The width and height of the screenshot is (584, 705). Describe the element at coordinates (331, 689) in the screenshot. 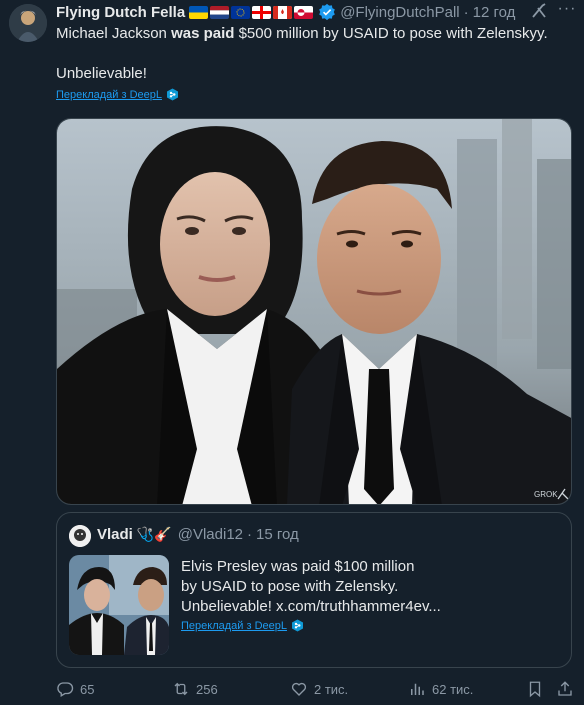

I see `like-count: 2 тис.` at that location.